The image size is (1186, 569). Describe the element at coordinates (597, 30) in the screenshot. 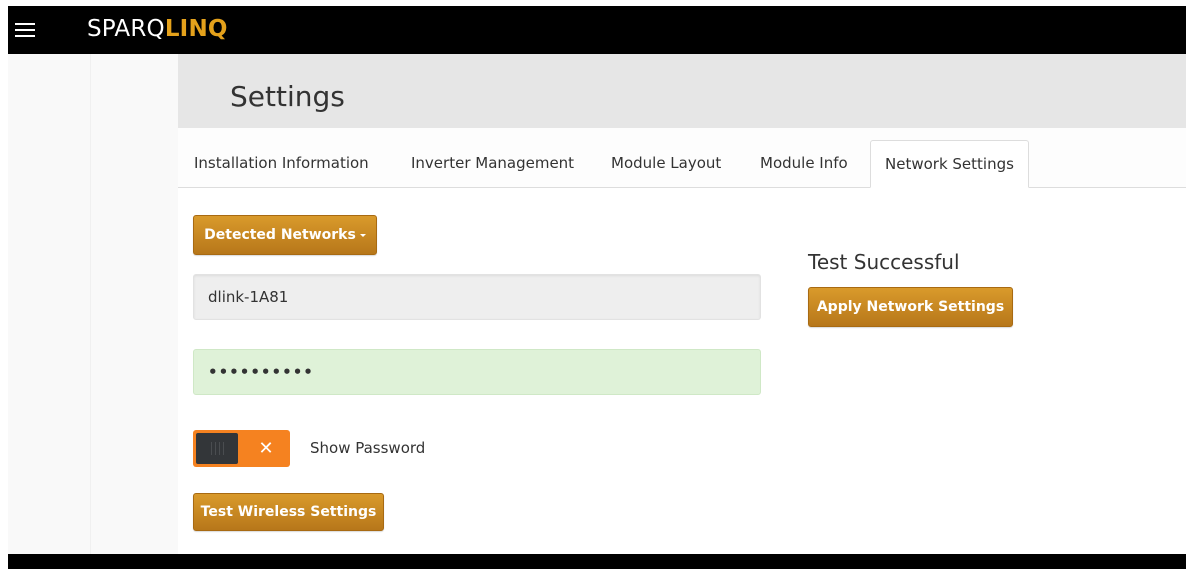

I see `top-navbar: SPARQLINQ` at that location.